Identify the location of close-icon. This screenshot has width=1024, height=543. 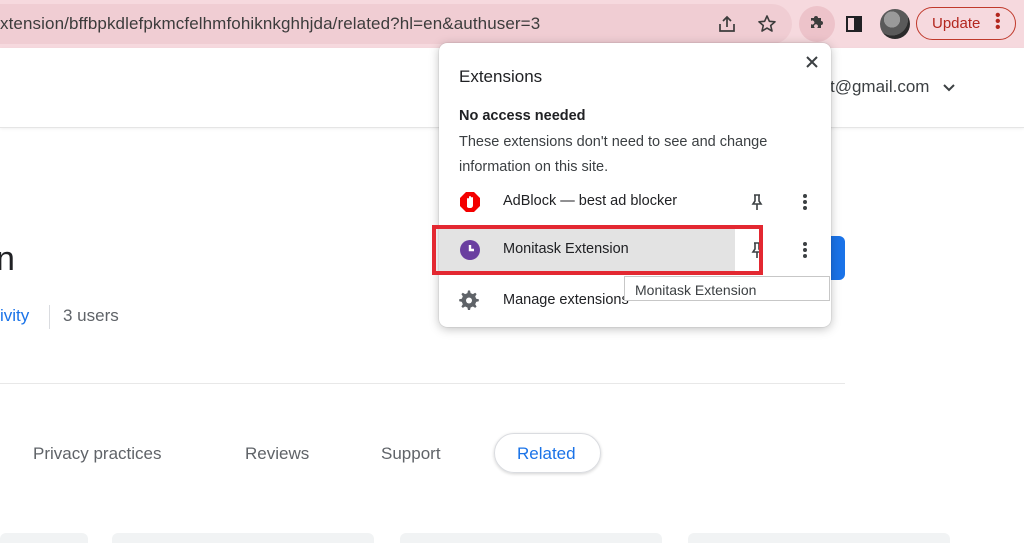
(812, 62).